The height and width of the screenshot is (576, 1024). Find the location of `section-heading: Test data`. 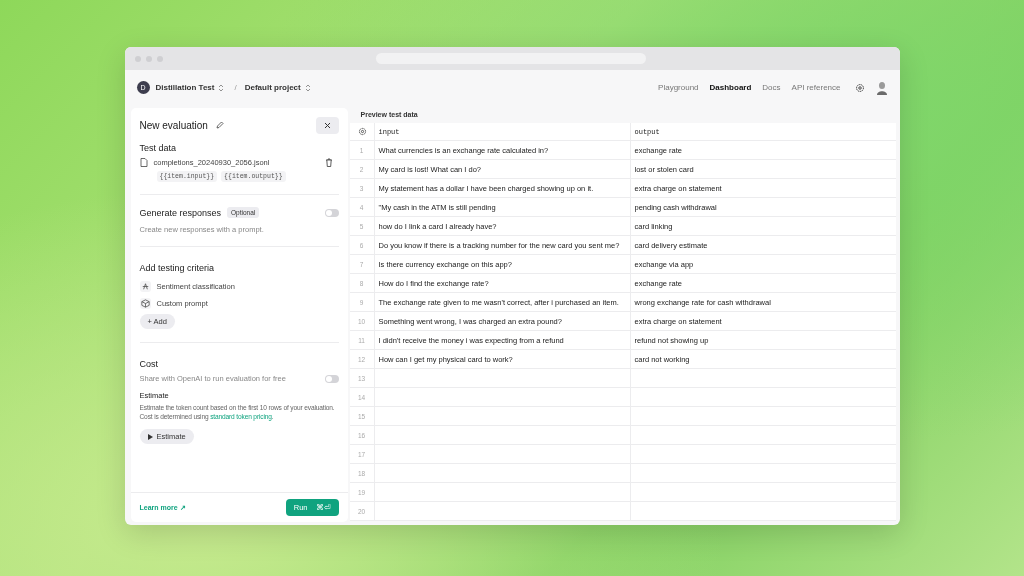

section-heading: Test data is located at coordinates (158, 148).